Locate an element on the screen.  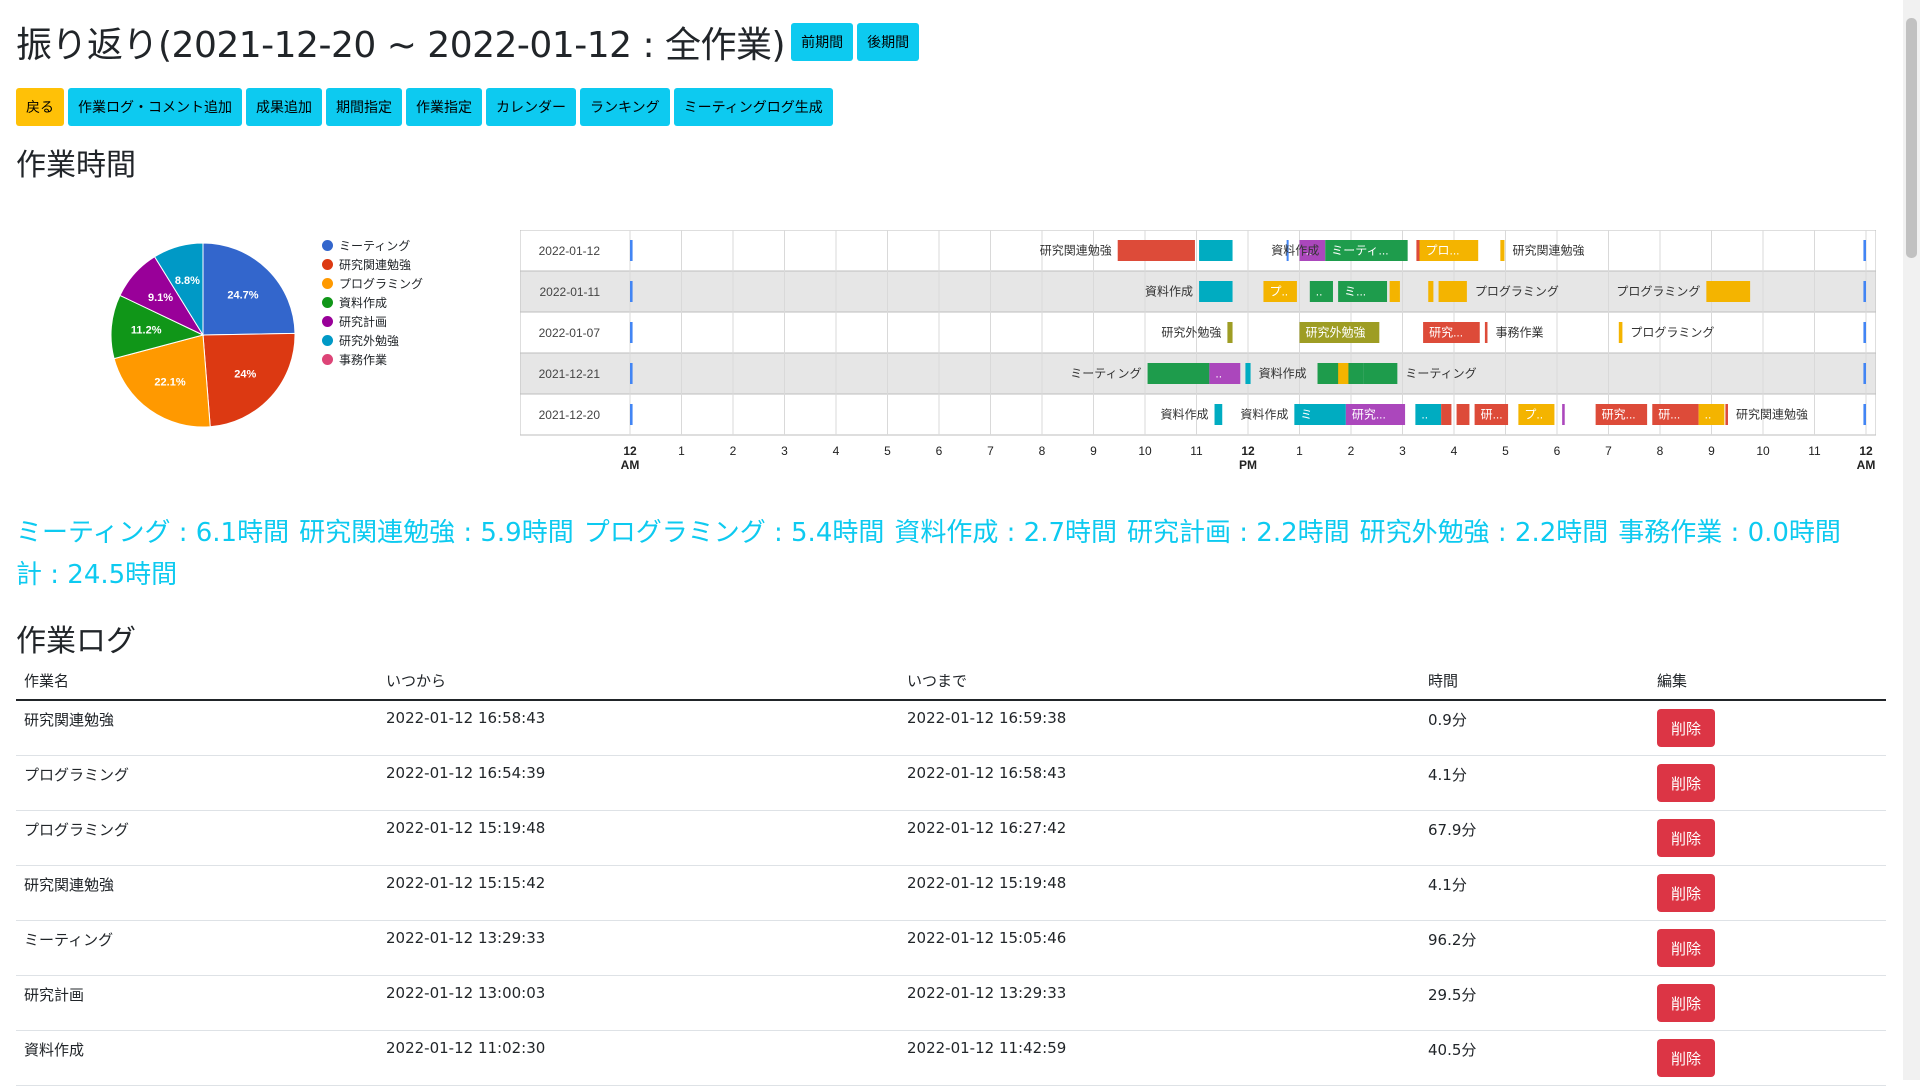
timeline-tick-label: 12 PM is located at coordinates (1248, 458).